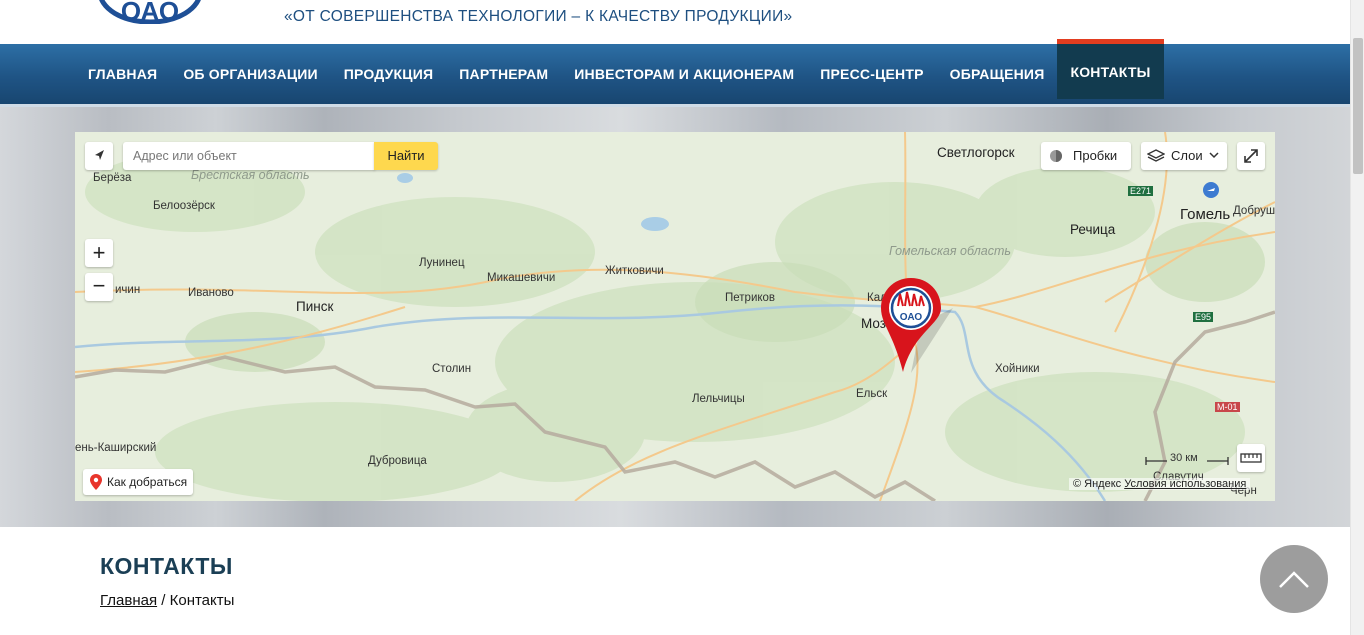  I want to click on layers-button: Слои, so click(1184, 156).